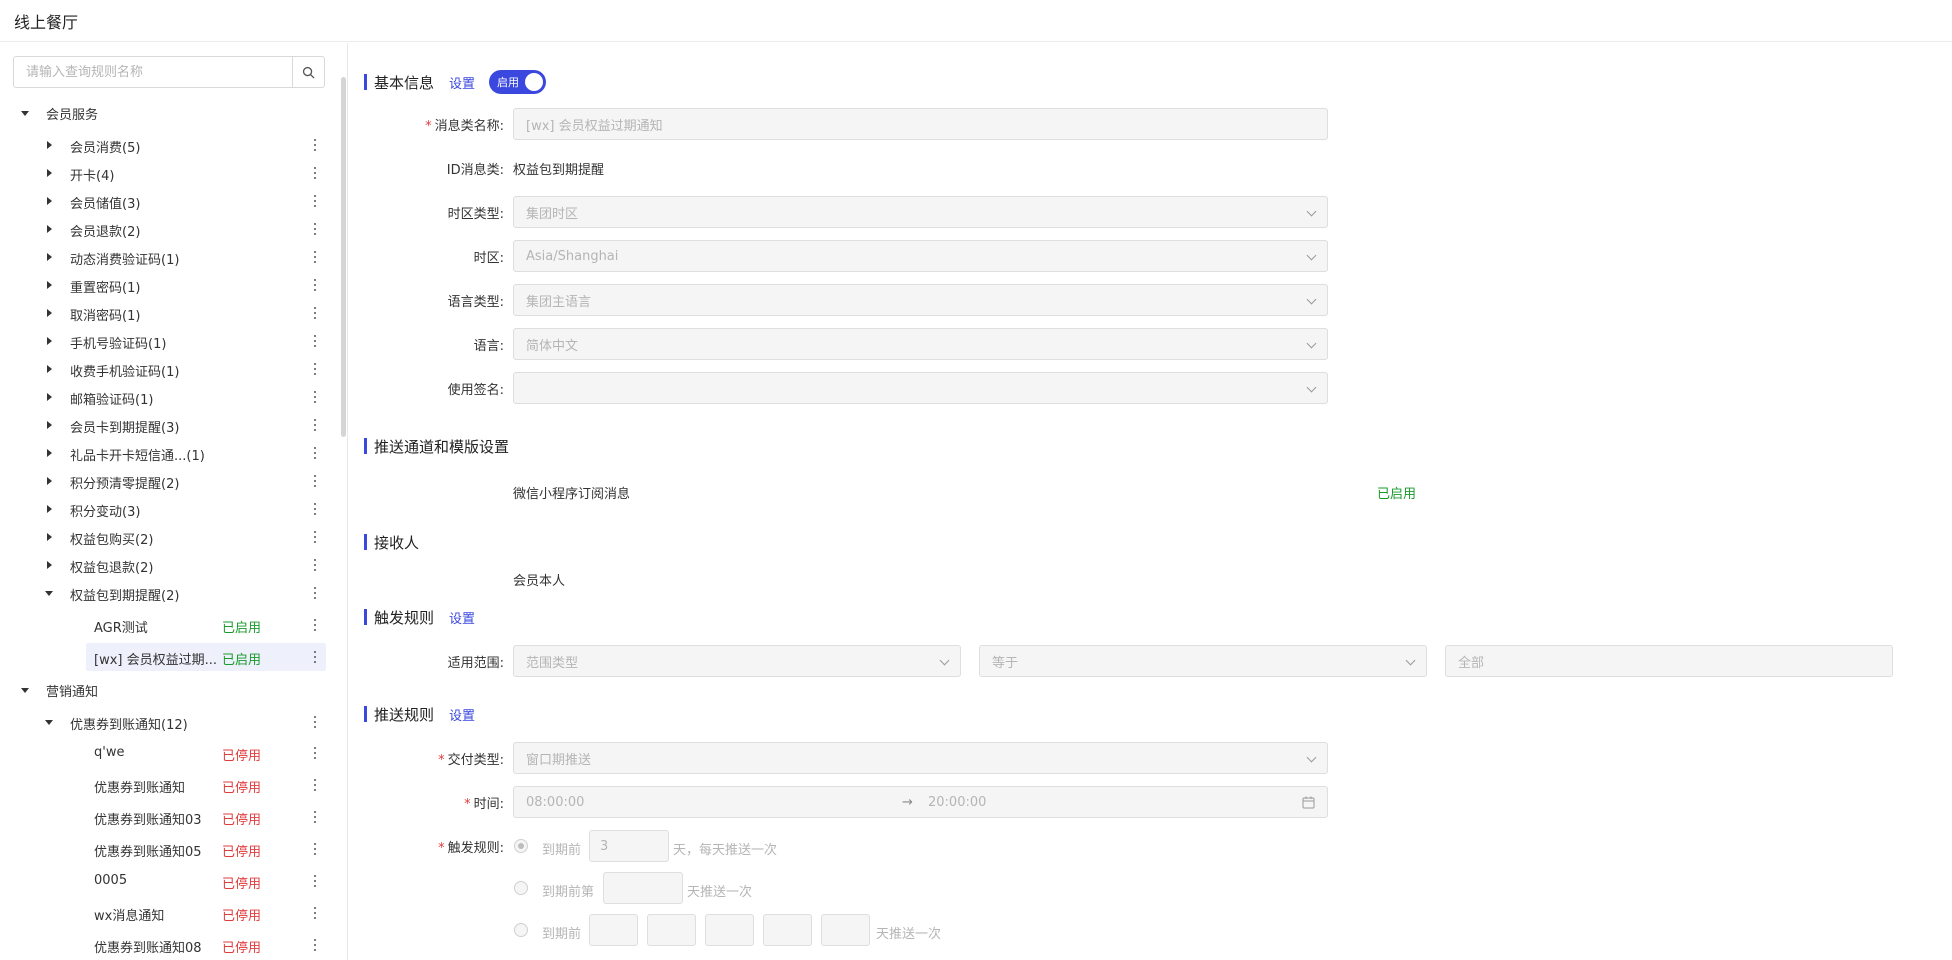 The image size is (1952, 960). Describe the element at coordinates (308, 72) in the screenshot. I see `search-button` at that location.